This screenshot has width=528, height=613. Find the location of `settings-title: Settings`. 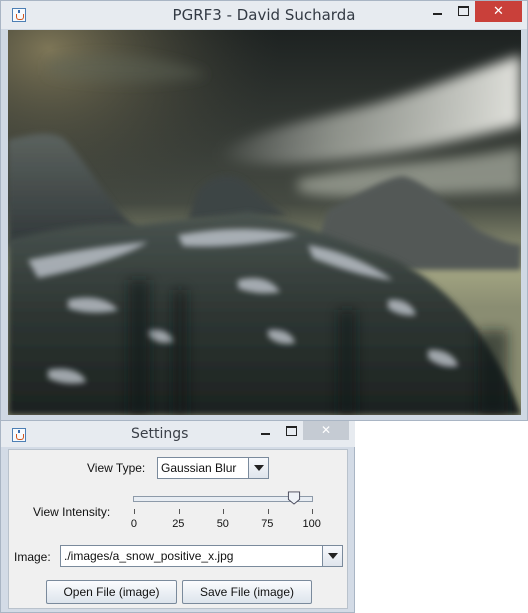

settings-title: Settings is located at coordinates (160, 434).